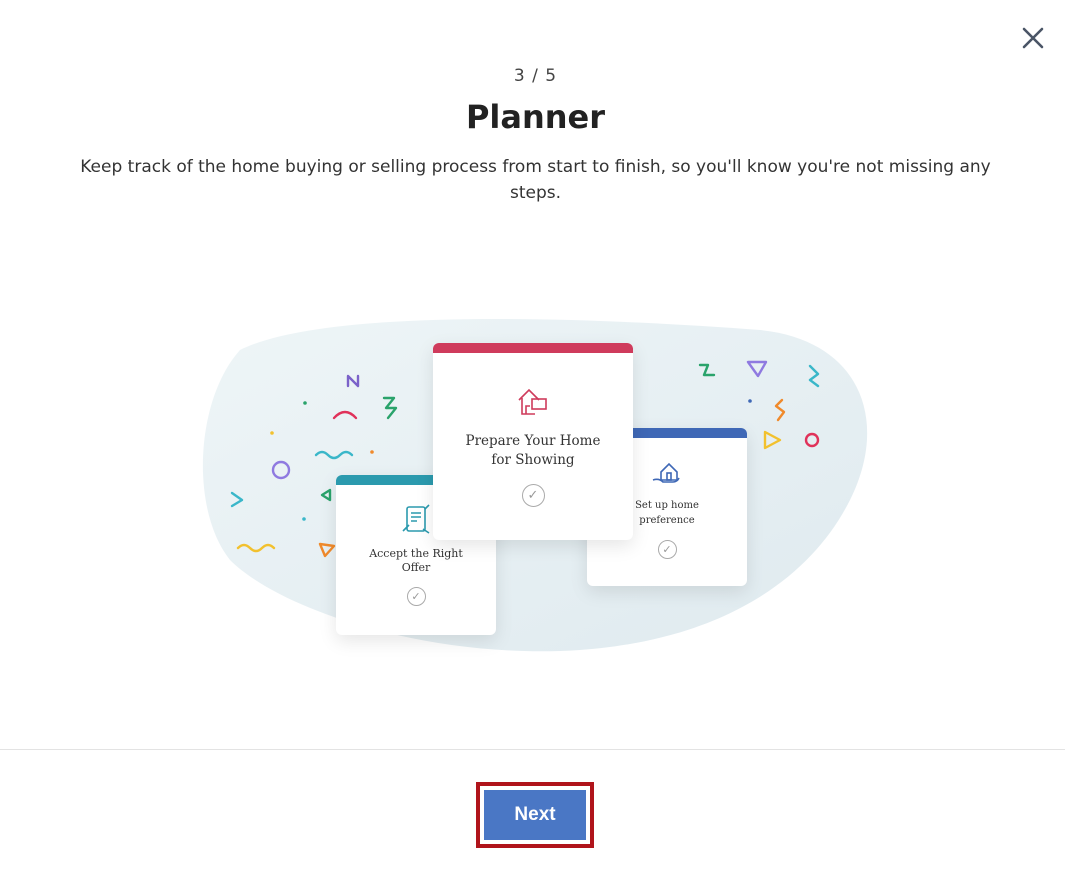 The image size is (1065, 875). I want to click on card-label: Accept the Right Offer, so click(416, 560).